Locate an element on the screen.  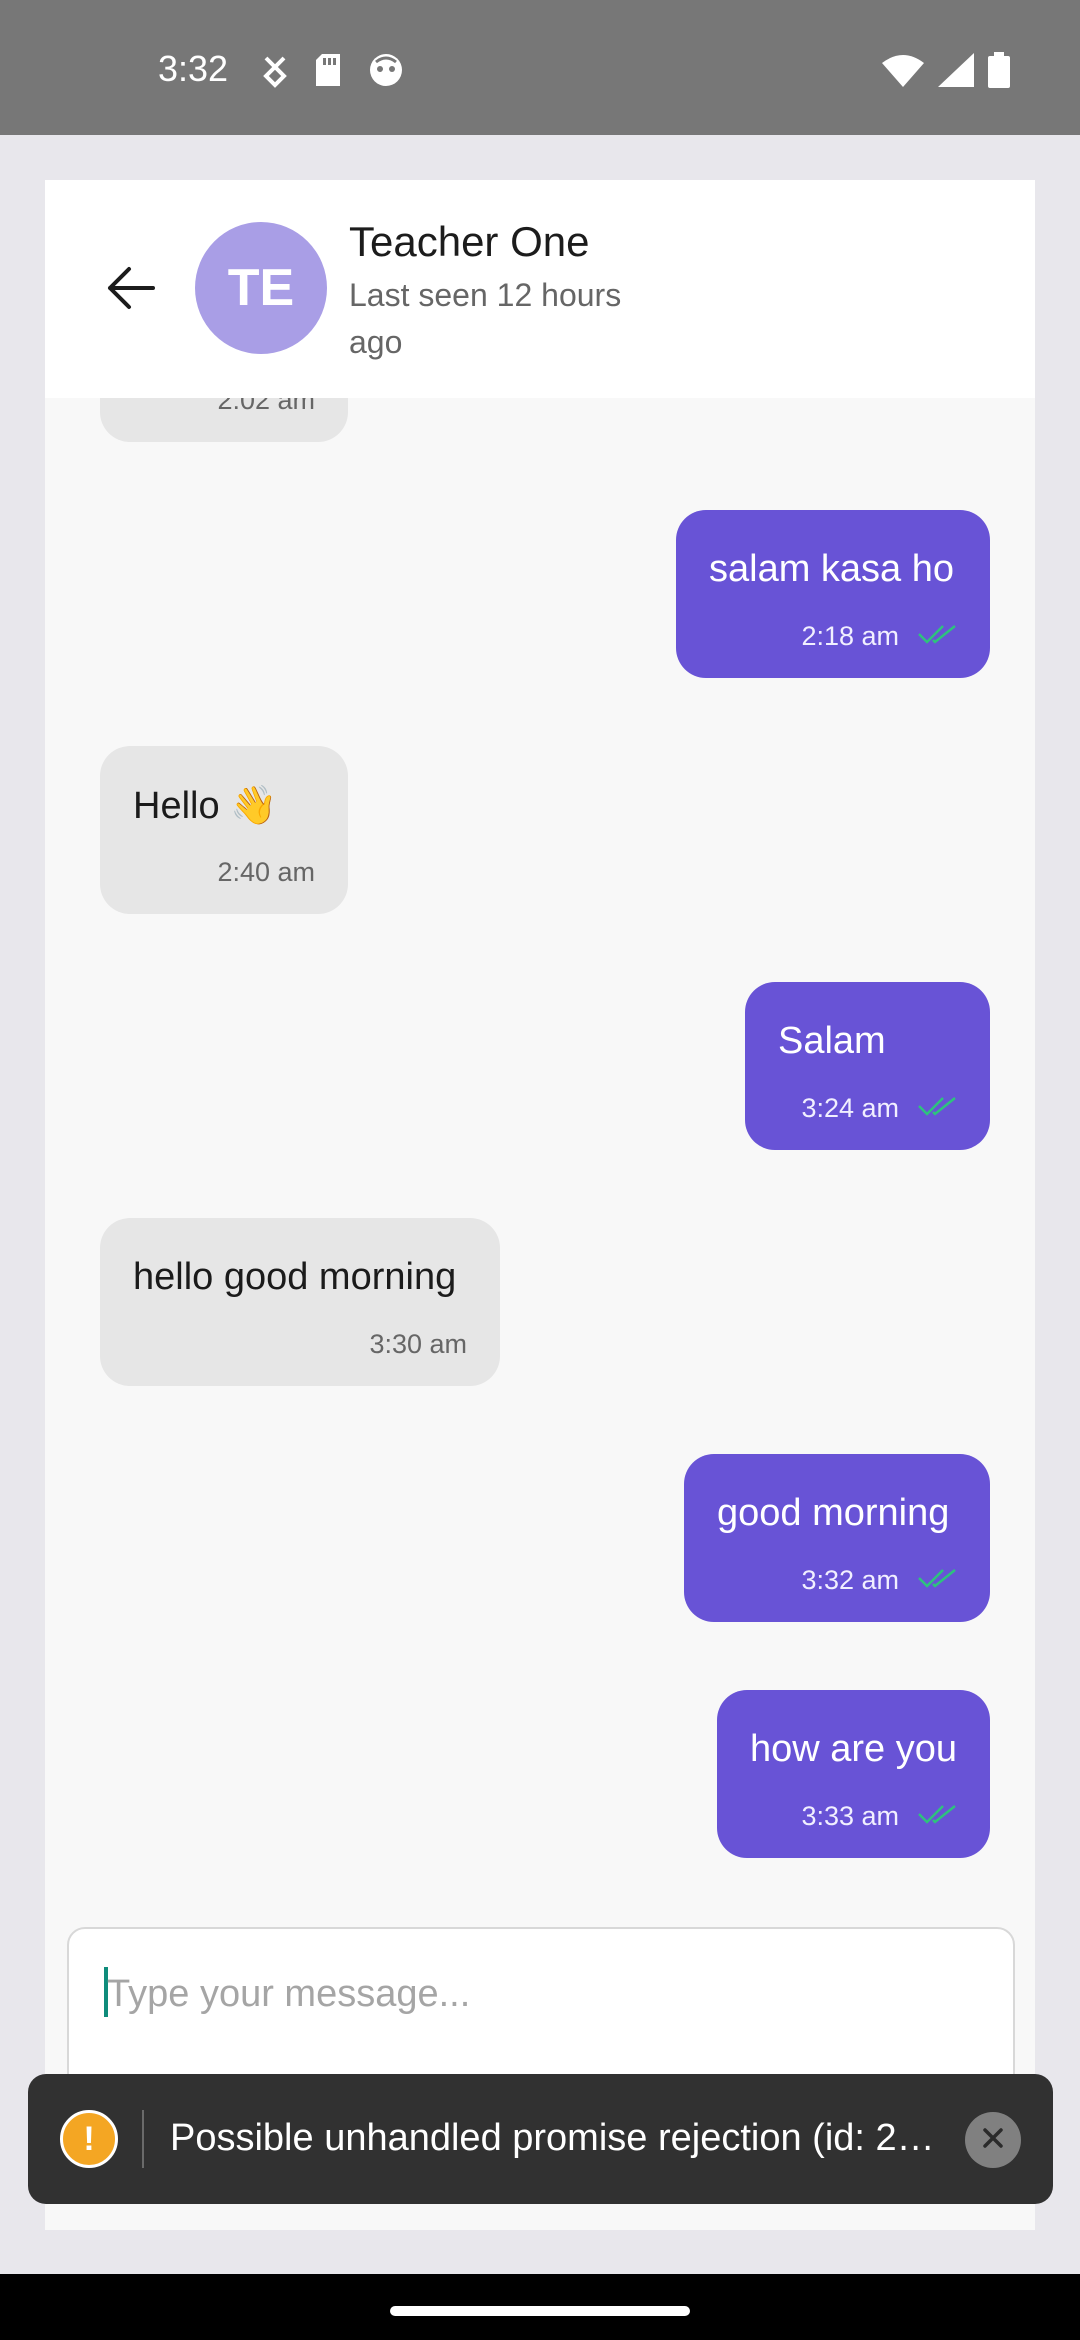
warning-icon: ! is located at coordinates (89, 2139).